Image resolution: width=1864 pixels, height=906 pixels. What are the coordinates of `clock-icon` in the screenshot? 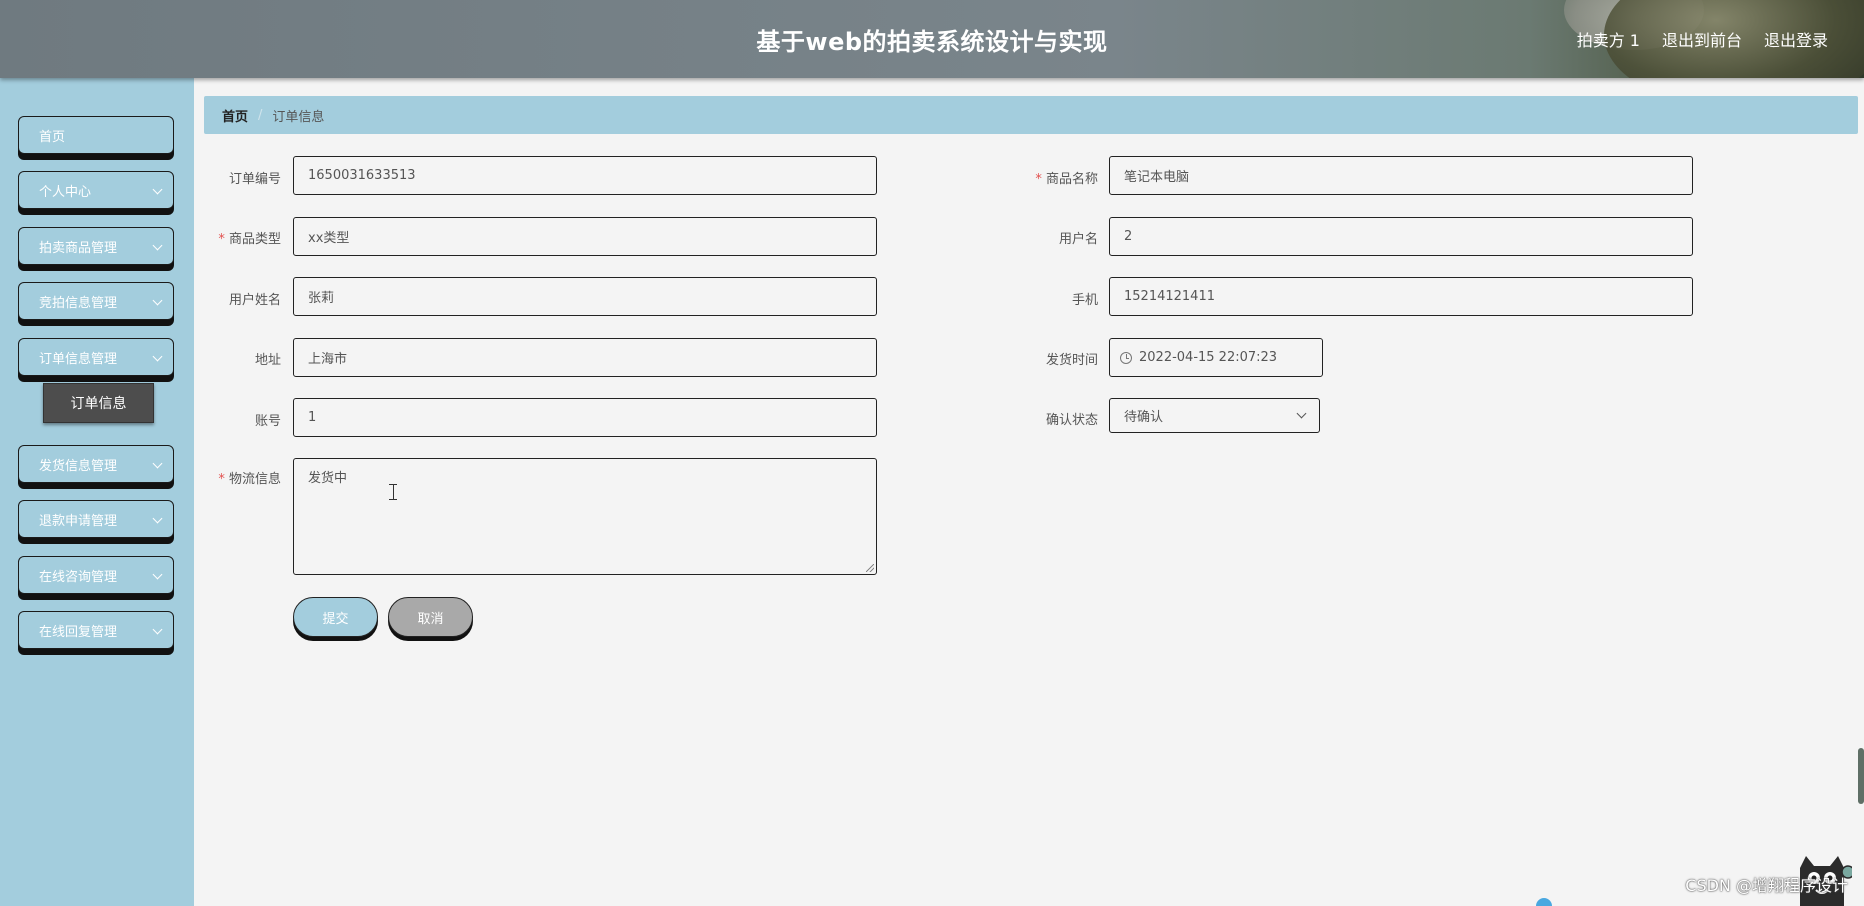 It's located at (1126, 357).